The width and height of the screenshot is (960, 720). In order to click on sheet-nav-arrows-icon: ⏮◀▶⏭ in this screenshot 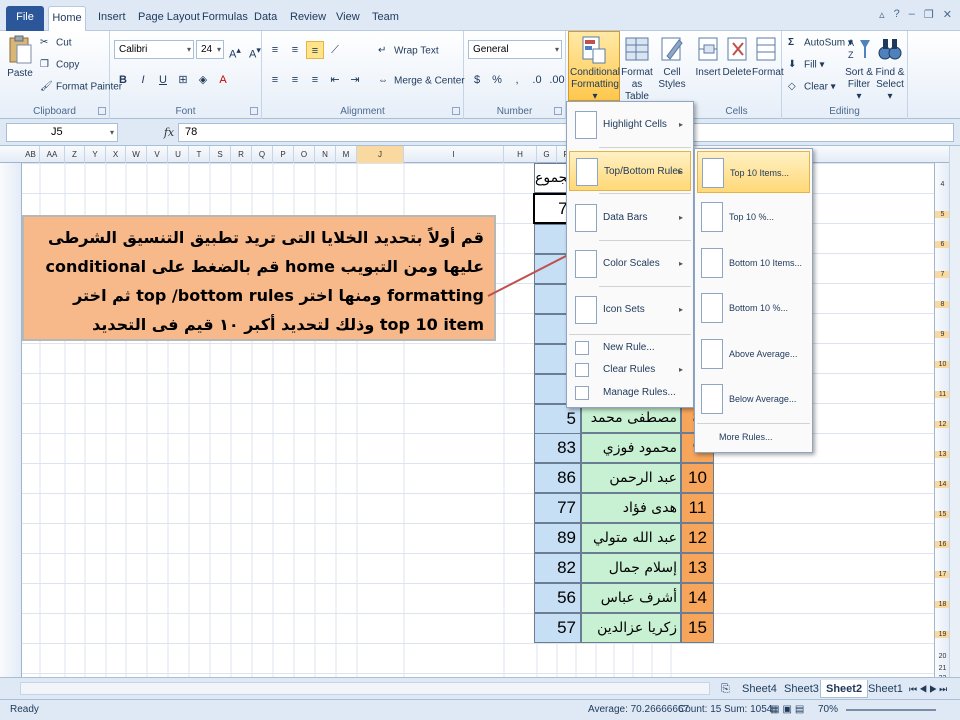, I will do `click(929, 689)`.